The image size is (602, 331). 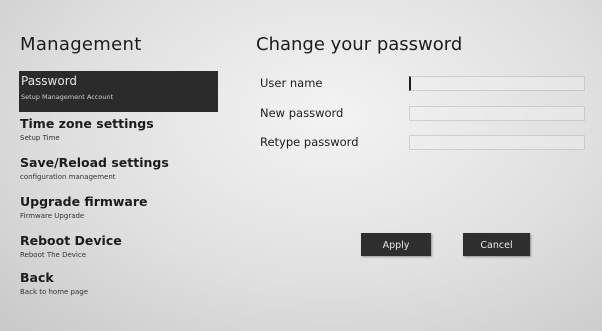 What do you see at coordinates (291, 83) in the screenshot?
I see `username-label: User name` at bounding box center [291, 83].